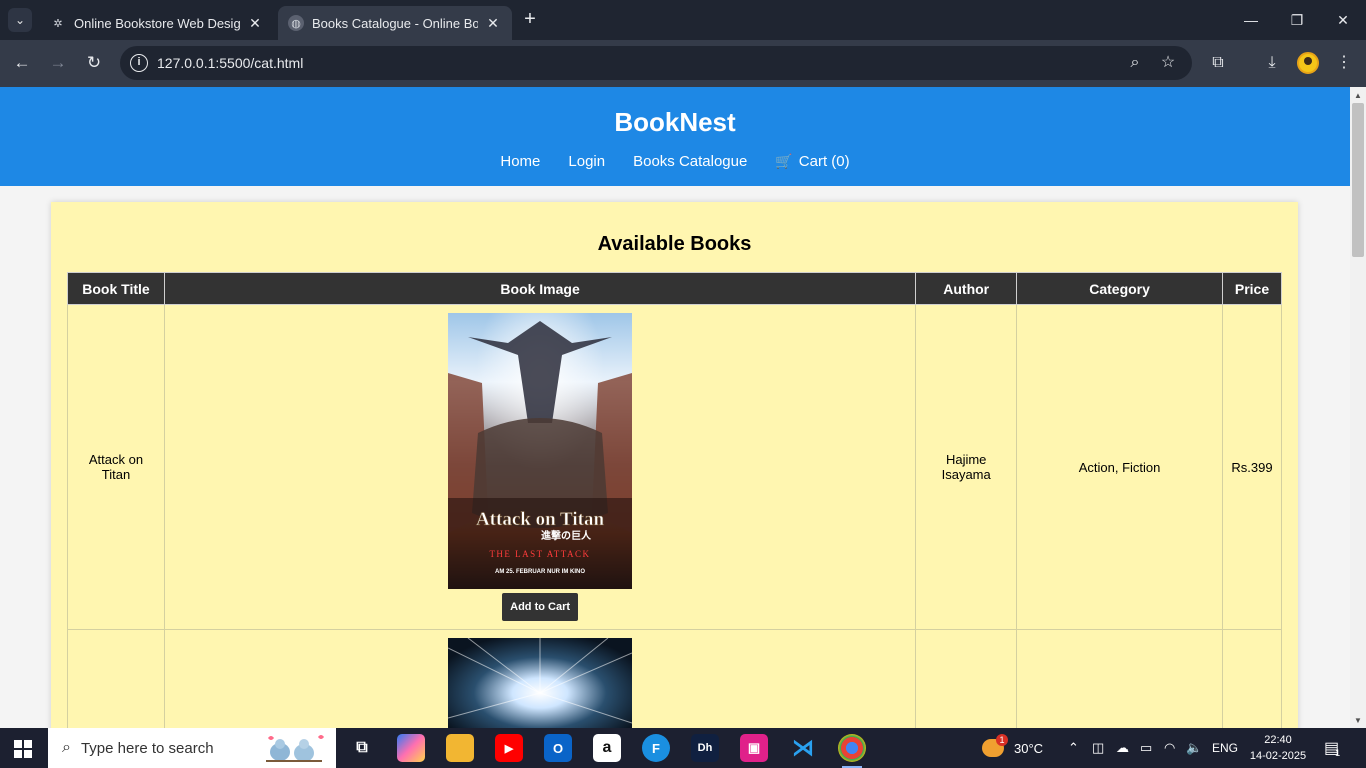 The height and width of the screenshot is (768, 1366). What do you see at coordinates (1278, 748) in the screenshot?
I see `taskbar-clock: 22:40 14-02-2025` at bounding box center [1278, 748].